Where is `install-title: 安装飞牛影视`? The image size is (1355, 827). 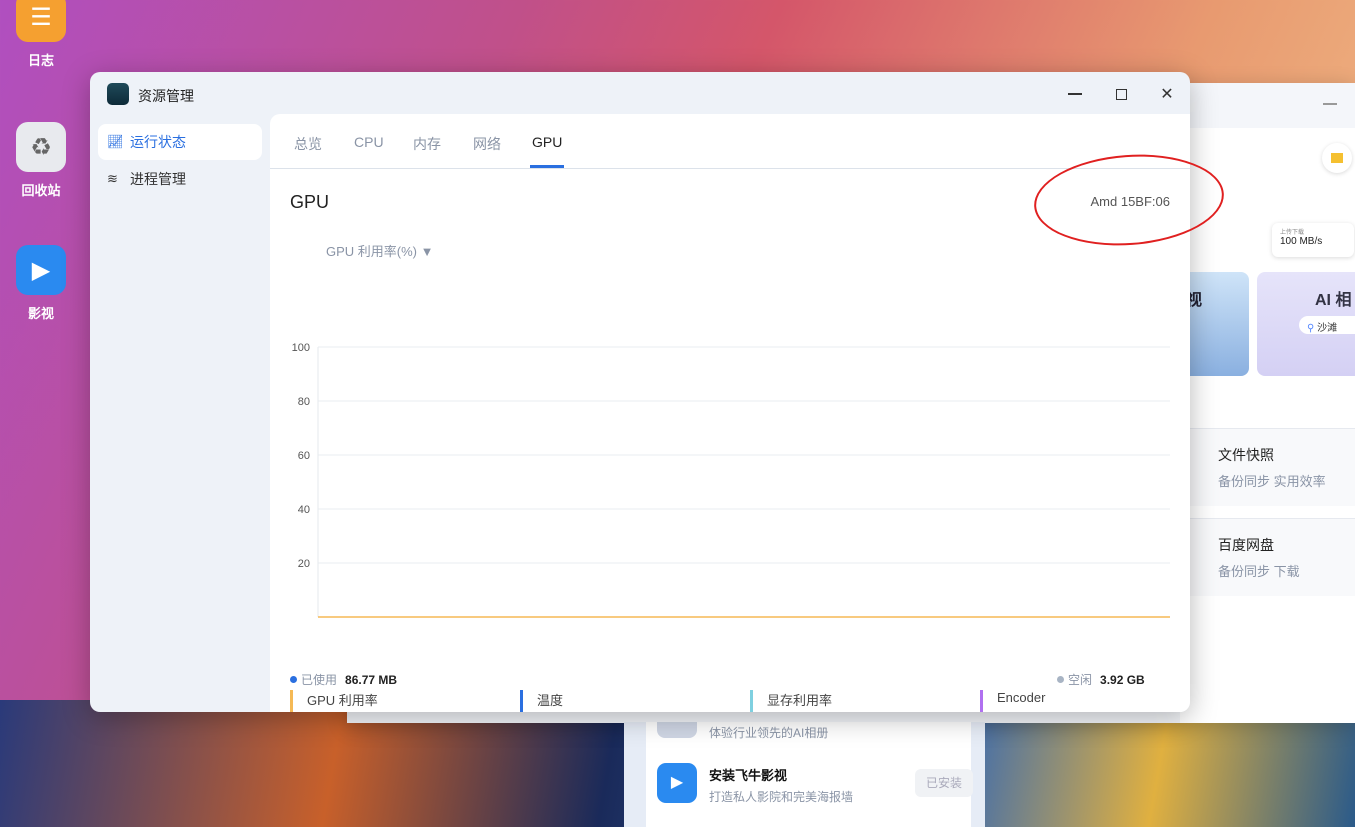
install-title: 安装飞牛影视 is located at coordinates (748, 775).